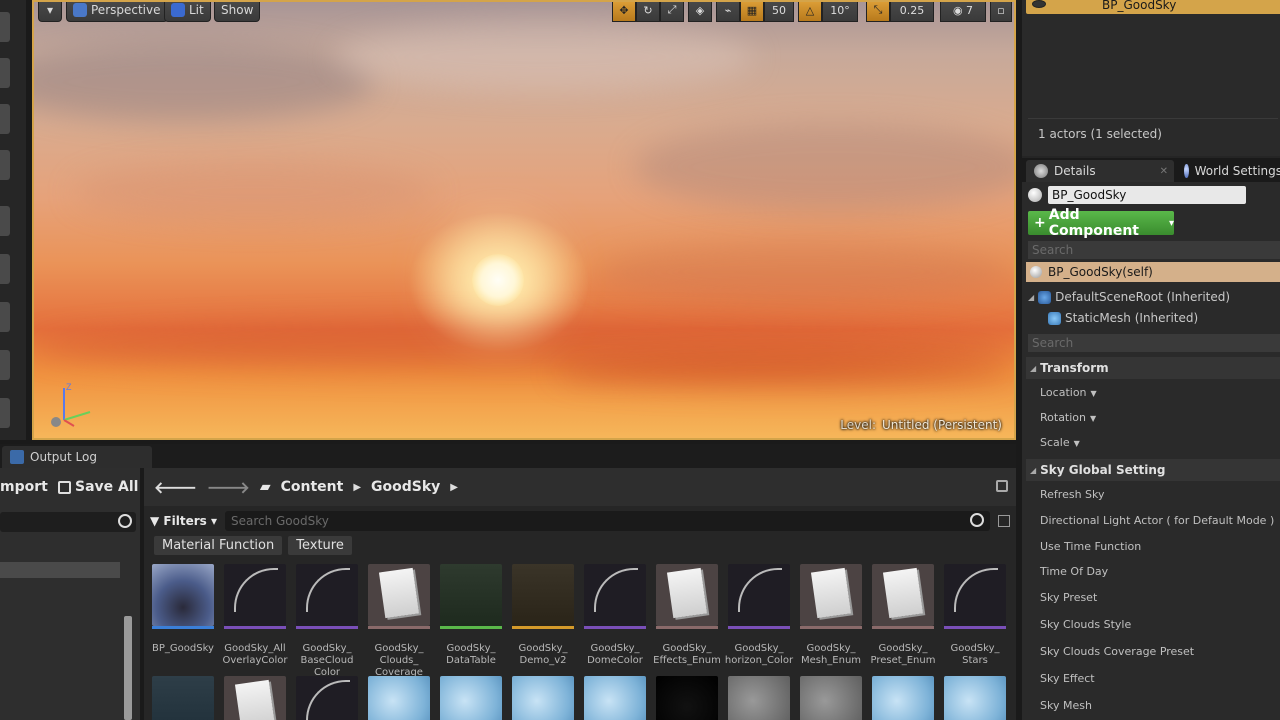  What do you see at coordinates (1228, 171) in the screenshot?
I see `tab-world-settings: World Settings` at bounding box center [1228, 171].